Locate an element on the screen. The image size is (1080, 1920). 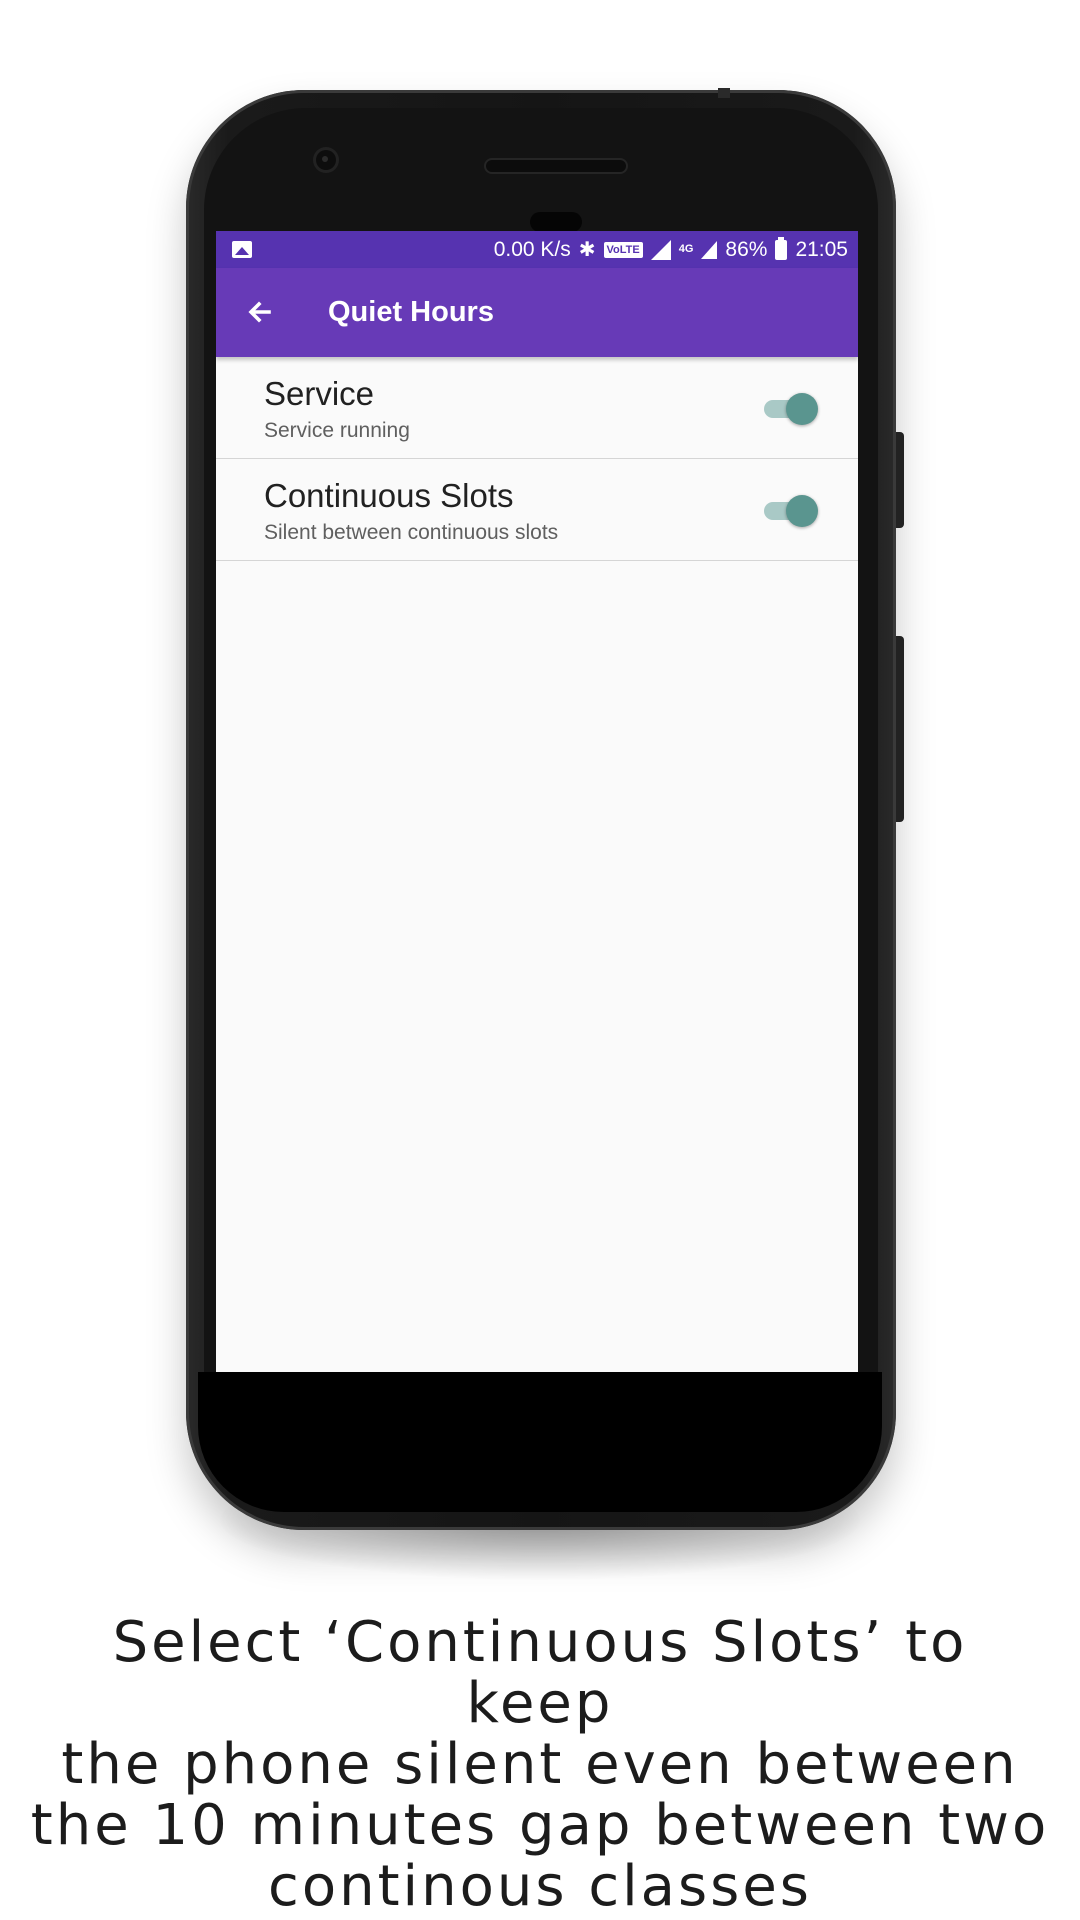
service-switch is located at coordinates (791, 409).